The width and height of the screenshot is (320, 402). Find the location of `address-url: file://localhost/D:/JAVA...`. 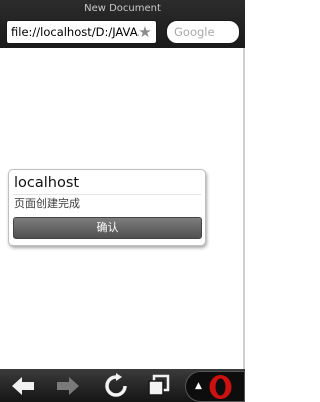

address-url: file://localhost/D:/JAVA... is located at coordinates (75, 32).